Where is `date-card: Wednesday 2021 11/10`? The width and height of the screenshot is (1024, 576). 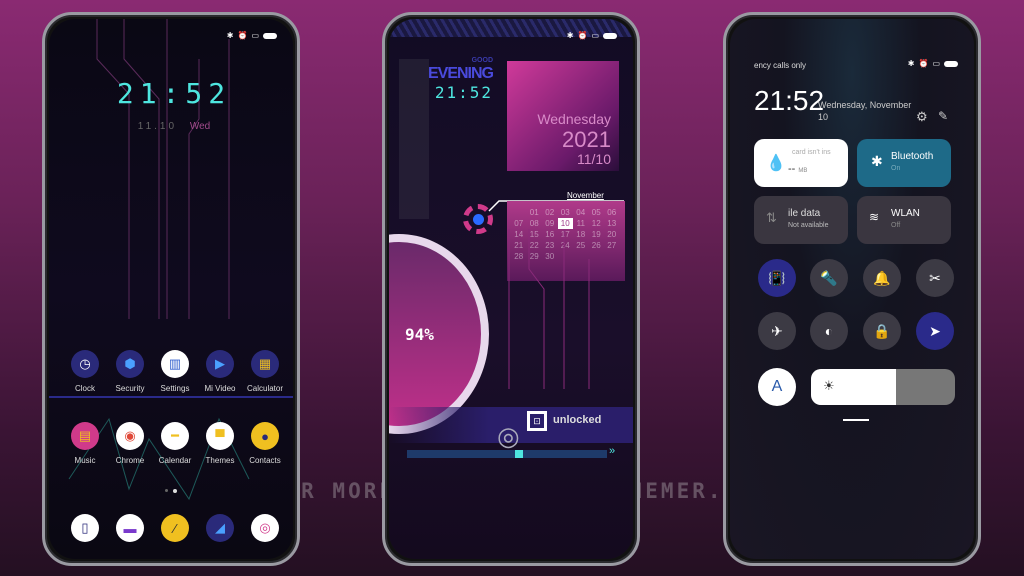 date-card: Wednesday 2021 11/10 is located at coordinates (563, 116).